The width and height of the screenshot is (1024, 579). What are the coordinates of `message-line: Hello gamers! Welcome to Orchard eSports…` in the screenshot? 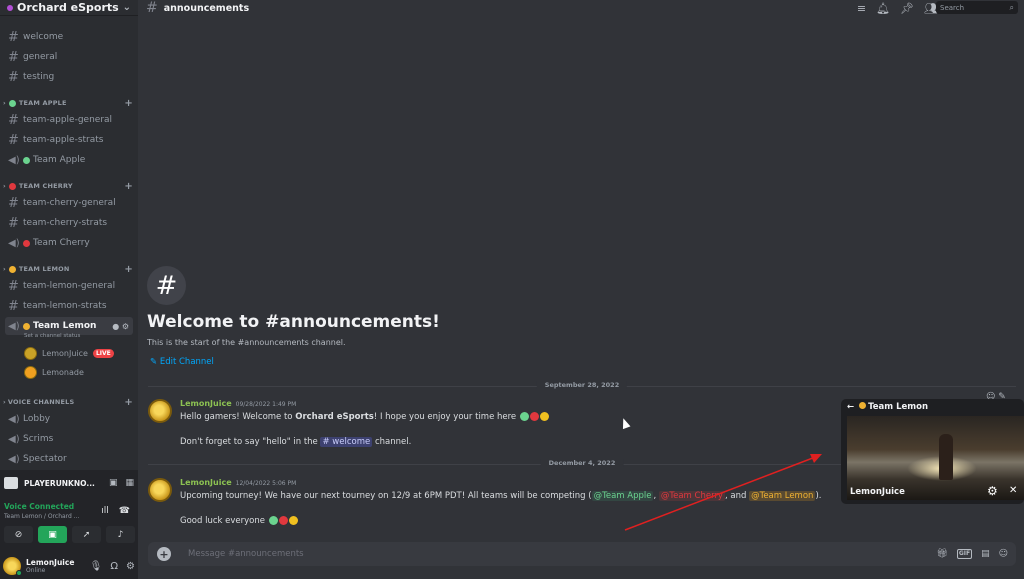 It's located at (364, 417).